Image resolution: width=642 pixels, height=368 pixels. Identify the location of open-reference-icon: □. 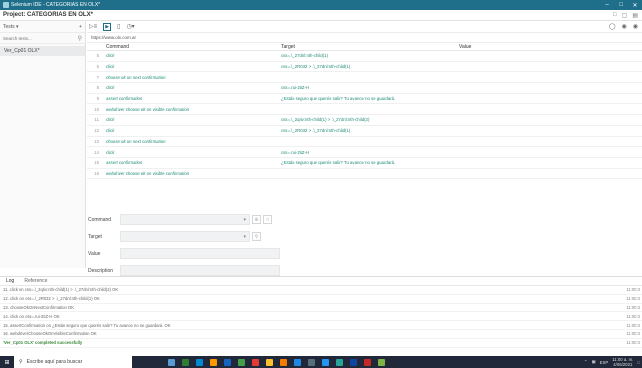
(267, 219).